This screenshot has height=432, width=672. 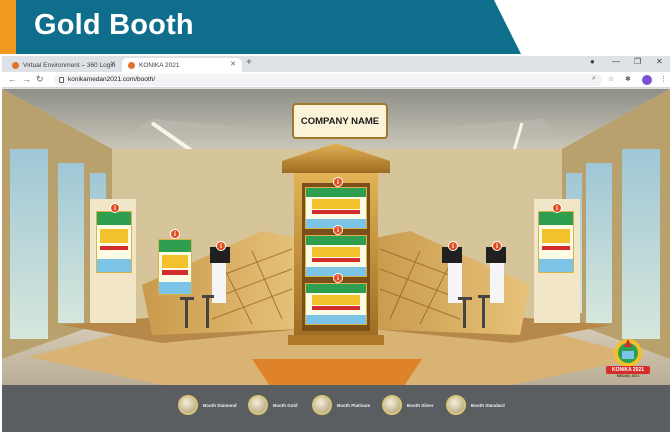 I want to click on nav-booth-platinum: Booth Platinum, so click(x=341, y=405).